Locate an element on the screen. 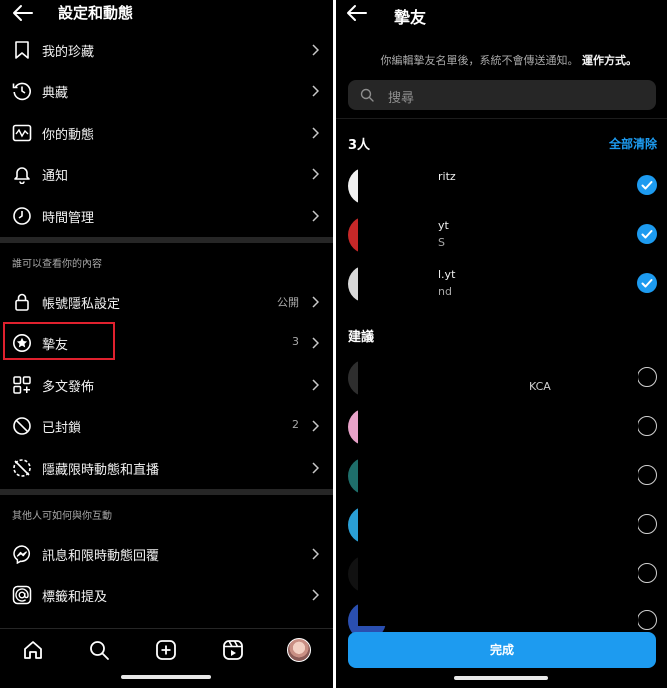 The image size is (667, 688). section-divider is located at coordinates (166, 240).